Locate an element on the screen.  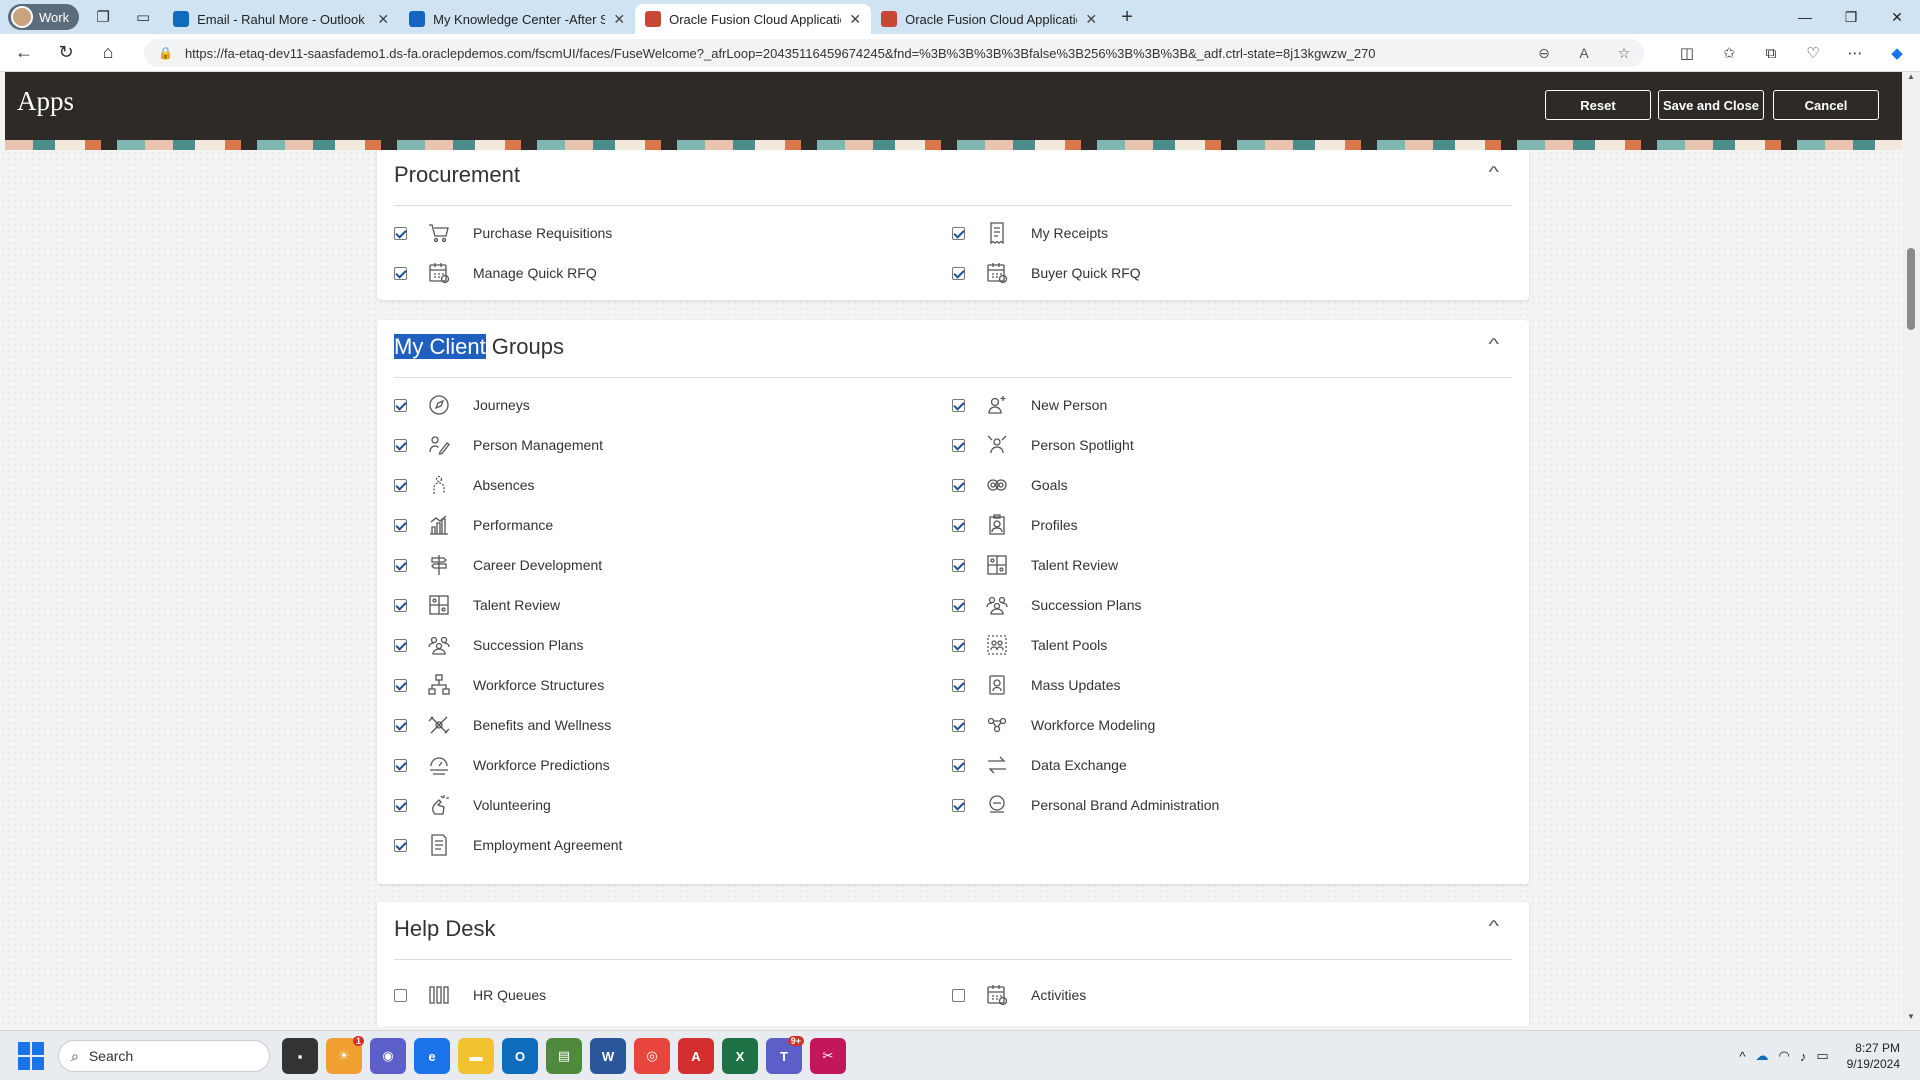
chrome-icon: ◎ is located at coordinates (652, 1056).